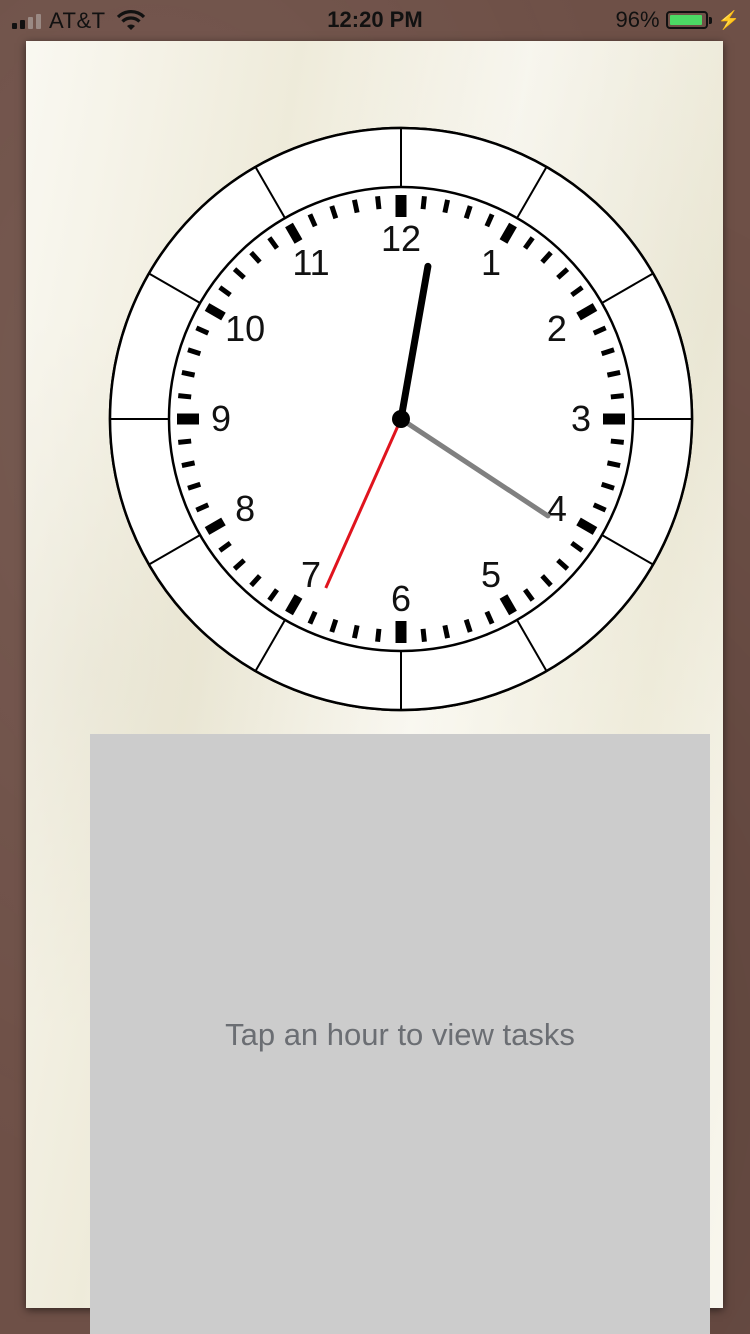 The height and width of the screenshot is (1334, 750). I want to click on tasks-hint: Tap an hour to view tasks, so click(400, 1034).